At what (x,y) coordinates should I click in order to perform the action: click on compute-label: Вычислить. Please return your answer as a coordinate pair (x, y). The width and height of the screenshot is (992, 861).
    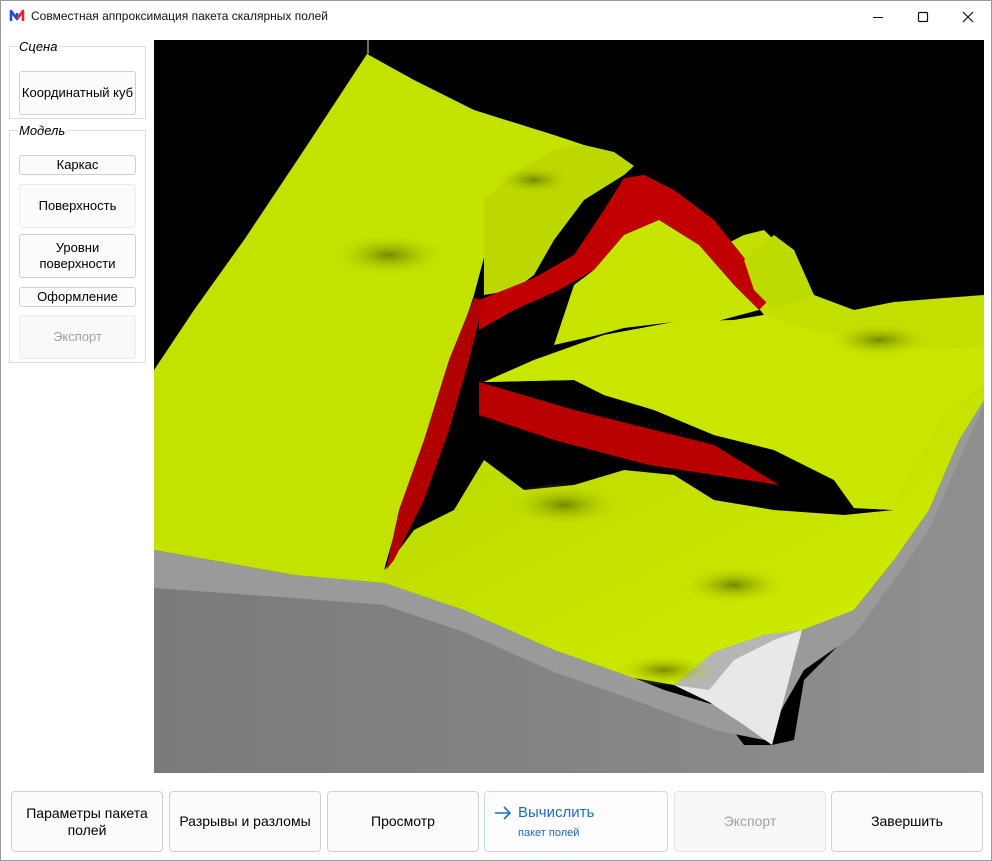
    Looking at the image, I should click on (556, 812).